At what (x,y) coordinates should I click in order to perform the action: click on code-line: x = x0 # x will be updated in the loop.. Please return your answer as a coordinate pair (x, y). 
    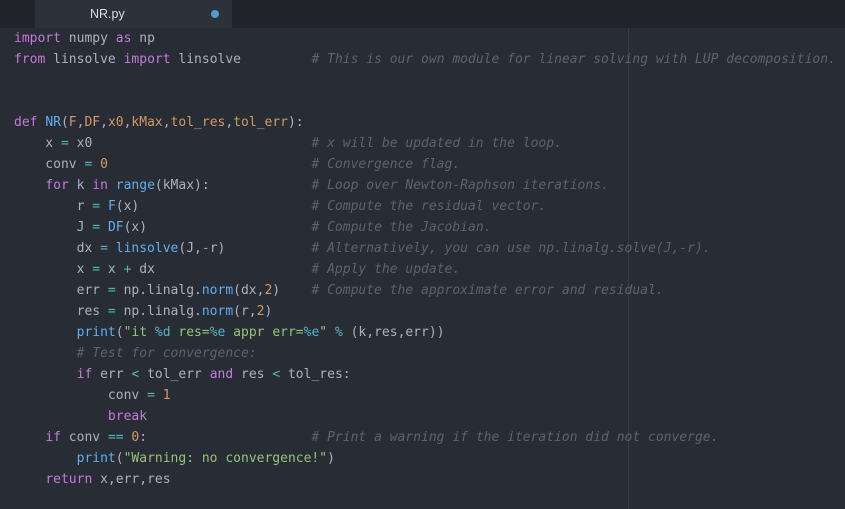
    Looking at the image, I should click on (429, 143).